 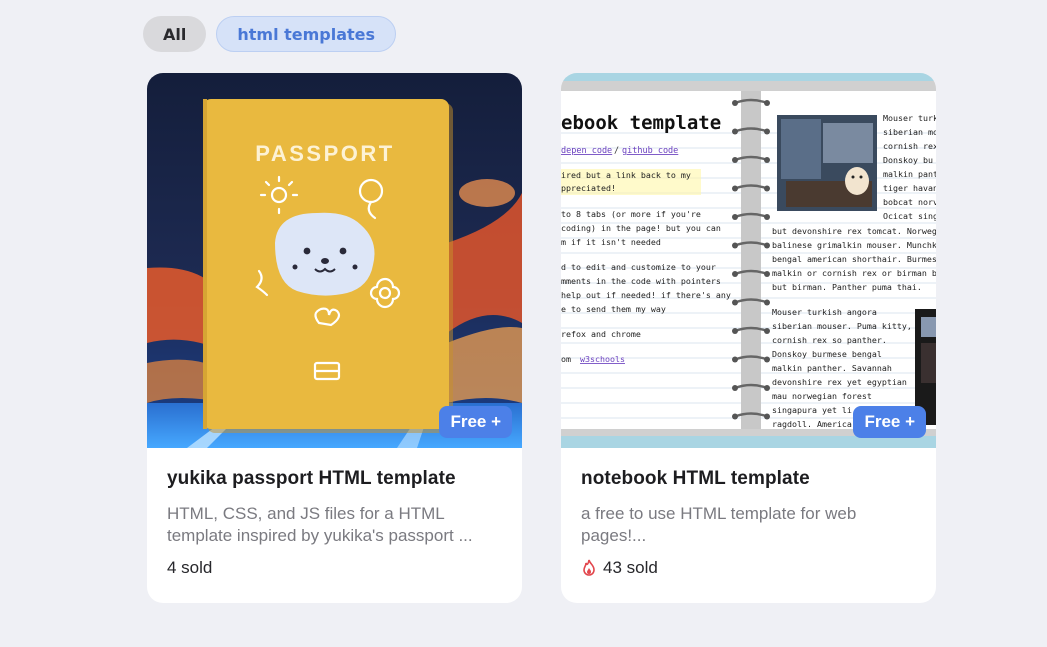 What do you see at coordinates (909, 188) in the screenshot?
I see `notebook-text-line: tiger havan` at bounding box center [909, 188].